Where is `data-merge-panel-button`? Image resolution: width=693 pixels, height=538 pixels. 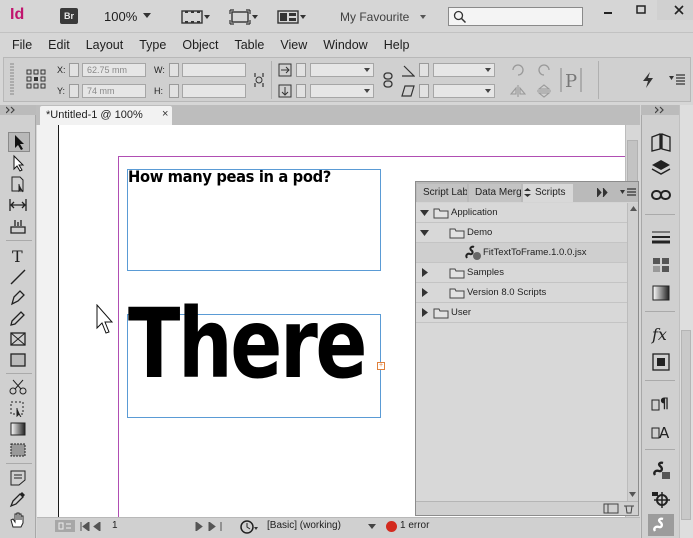
data-merge-panel-button is located at coordinates (661, 525).